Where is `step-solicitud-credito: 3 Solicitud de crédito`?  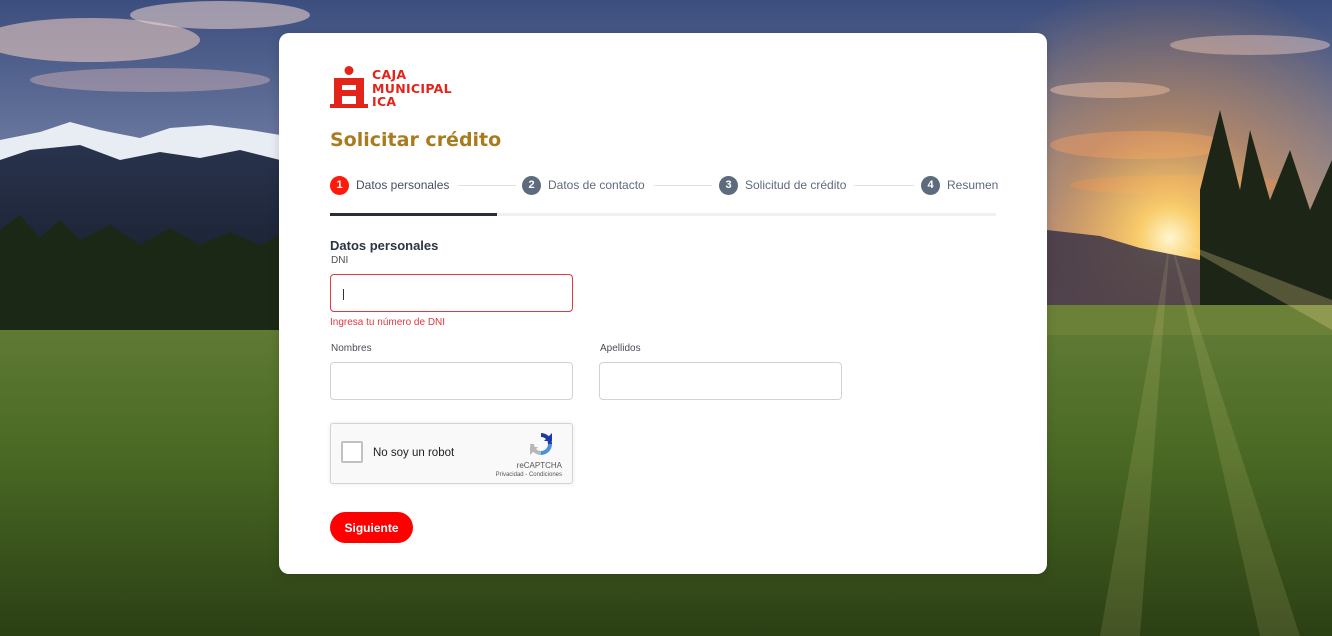 step-solicitud-credito: 3 Solicitud de crédito is located at coordinates (782, 185).